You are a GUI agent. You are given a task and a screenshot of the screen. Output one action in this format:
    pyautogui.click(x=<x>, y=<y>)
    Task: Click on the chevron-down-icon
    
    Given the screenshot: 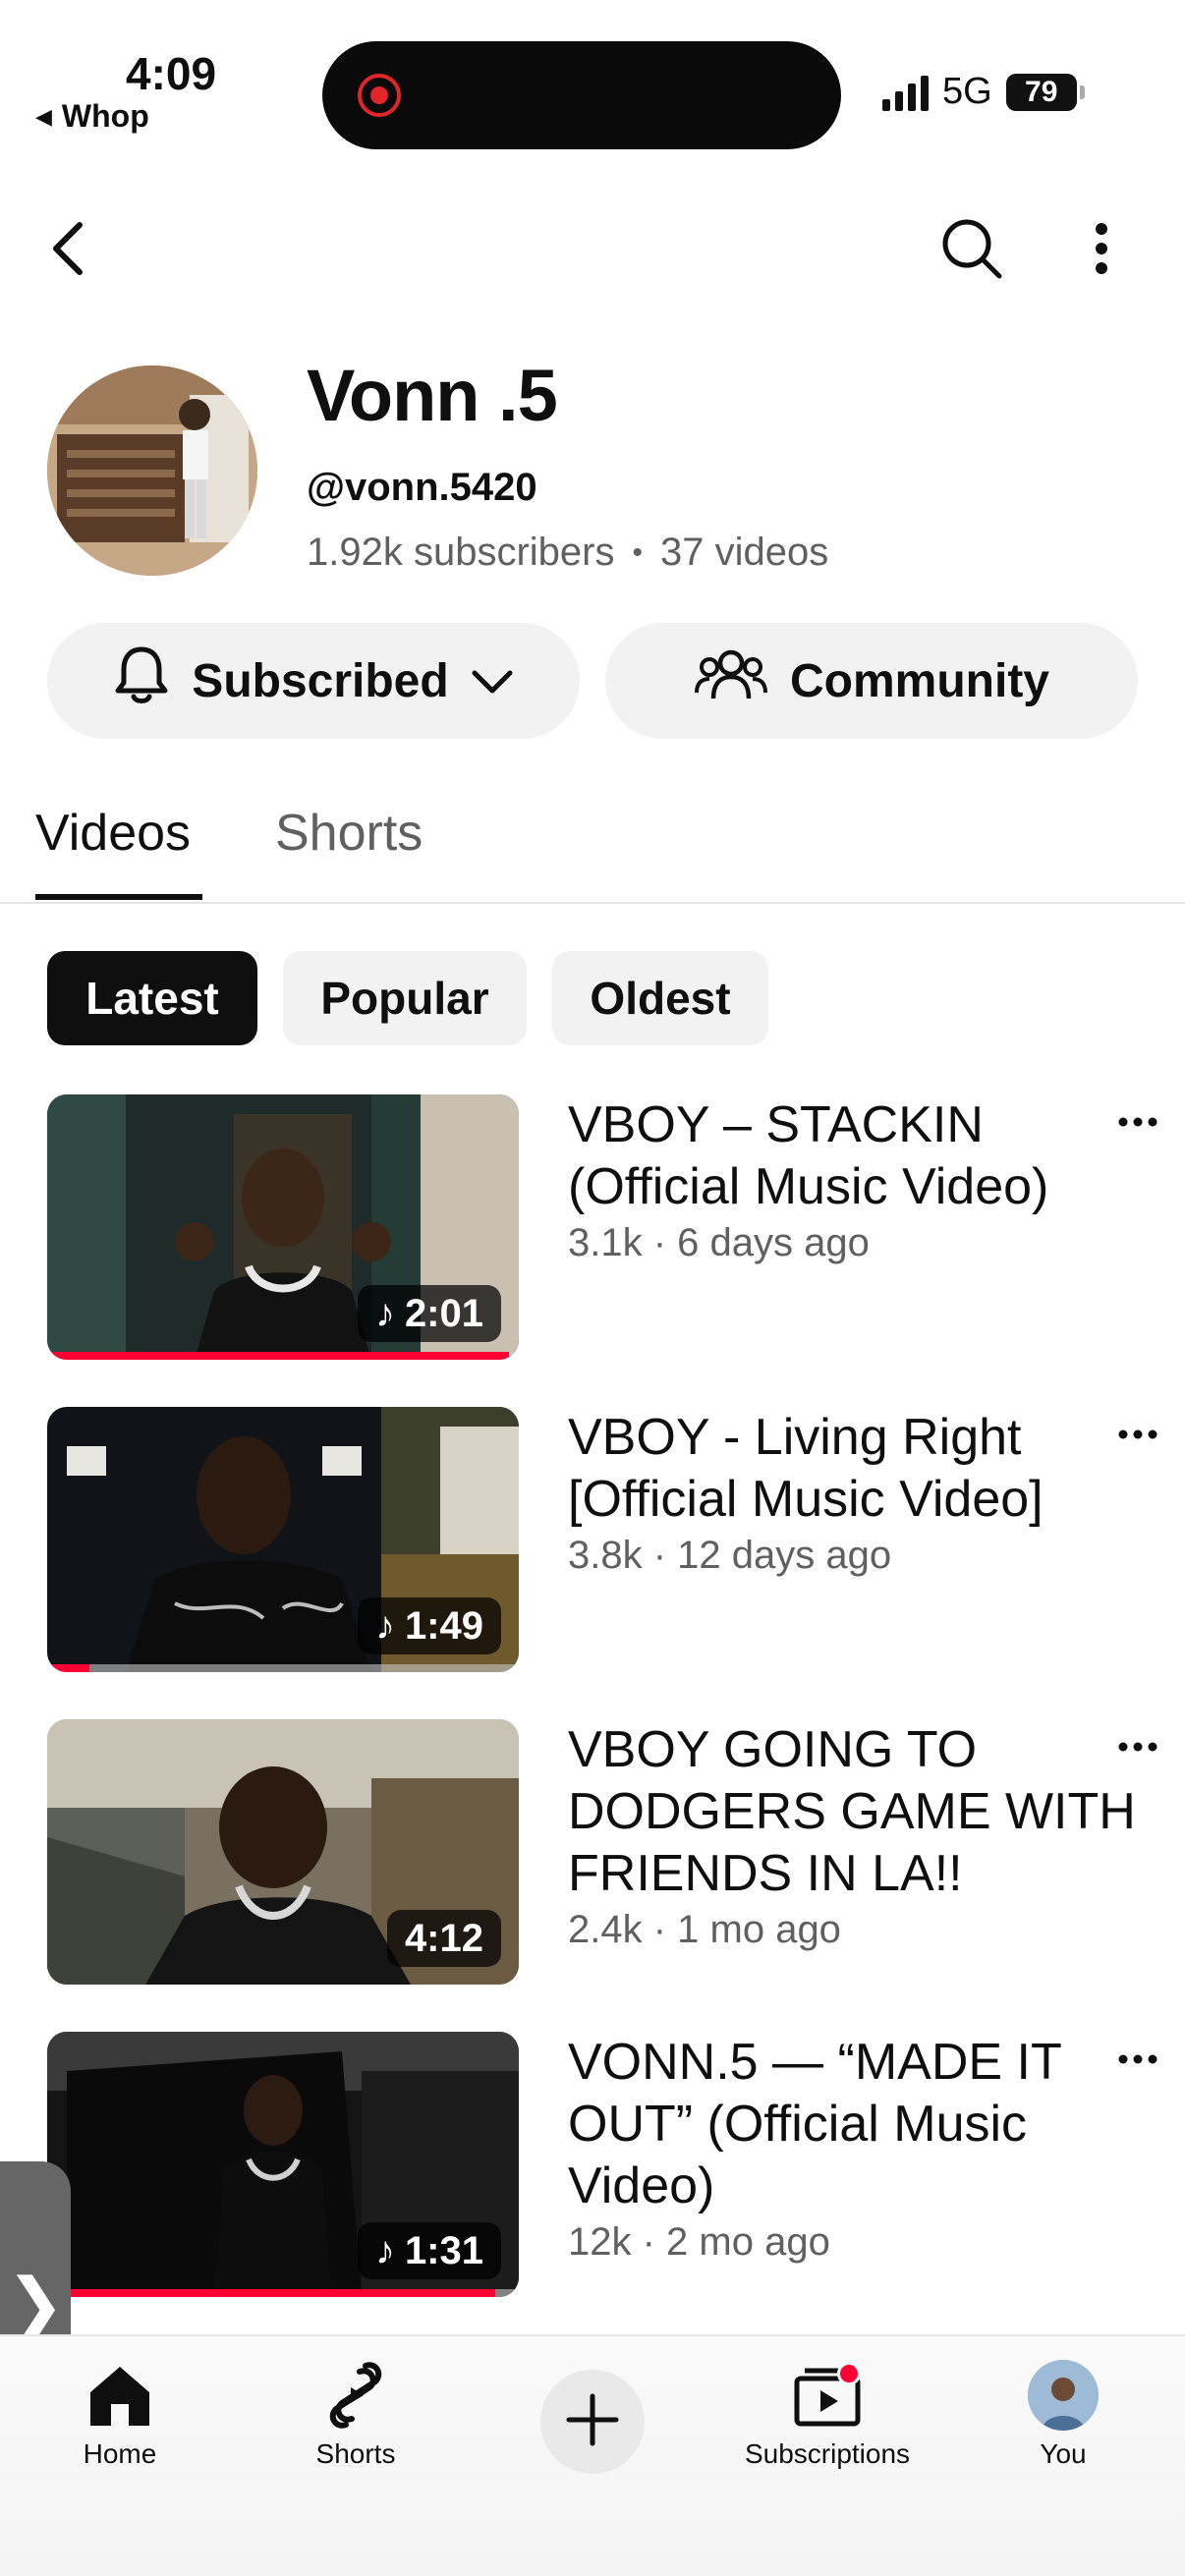 What is the action you would take?
    pyautogui.click(x=493, y=681)
    